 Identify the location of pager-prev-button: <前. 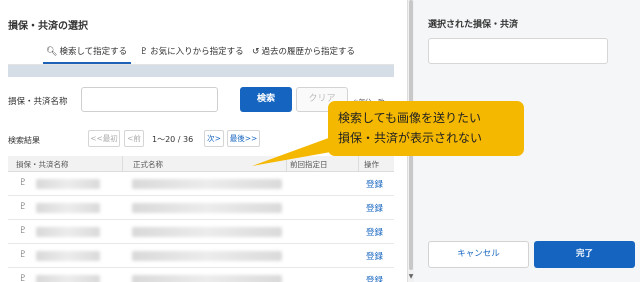
(134, 138).